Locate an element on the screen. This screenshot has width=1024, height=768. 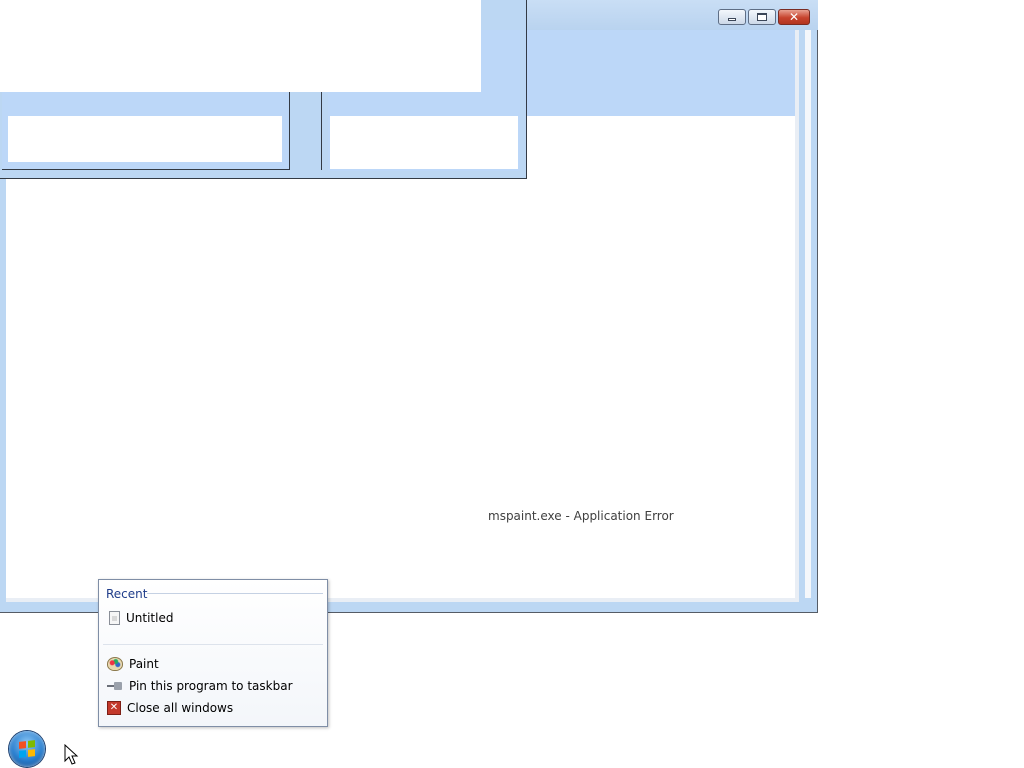
recent-item-label: Untitled is located at coordinates (150, 618).